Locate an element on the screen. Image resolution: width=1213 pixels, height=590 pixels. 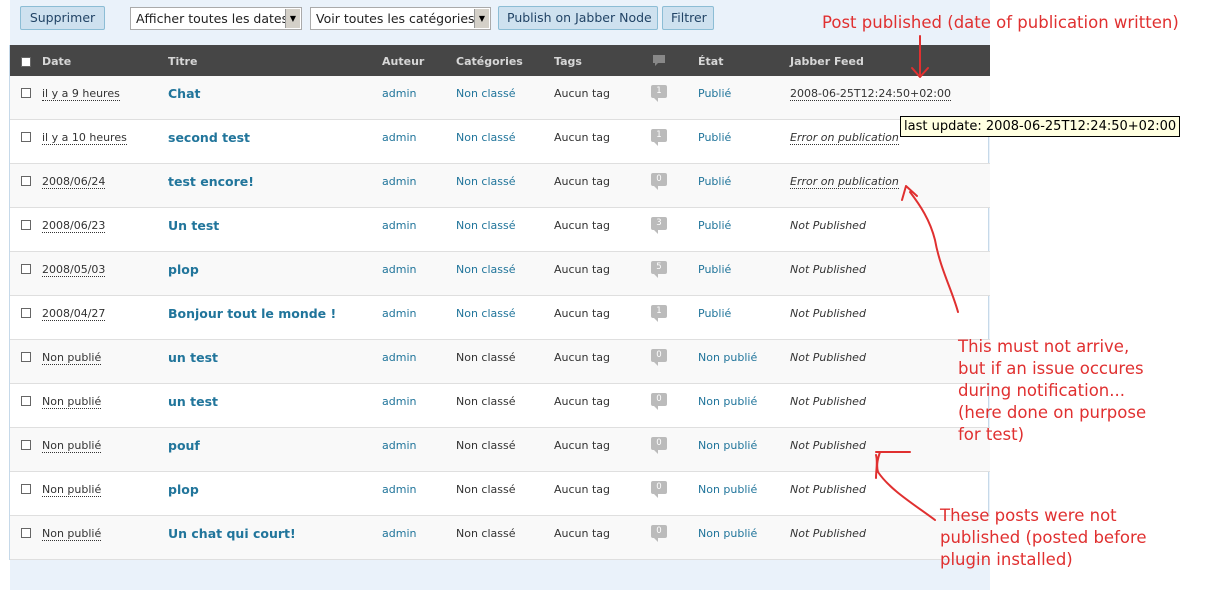
post-title-link: Un chat qui court! is located at coordinates (232, 533).